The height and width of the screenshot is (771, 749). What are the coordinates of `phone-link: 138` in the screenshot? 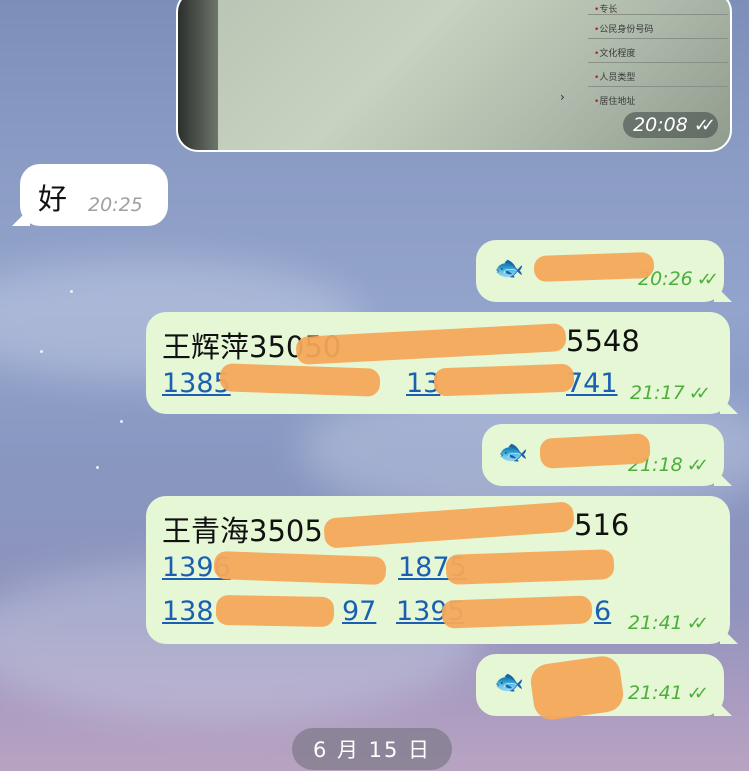 It's located at (188, 611).